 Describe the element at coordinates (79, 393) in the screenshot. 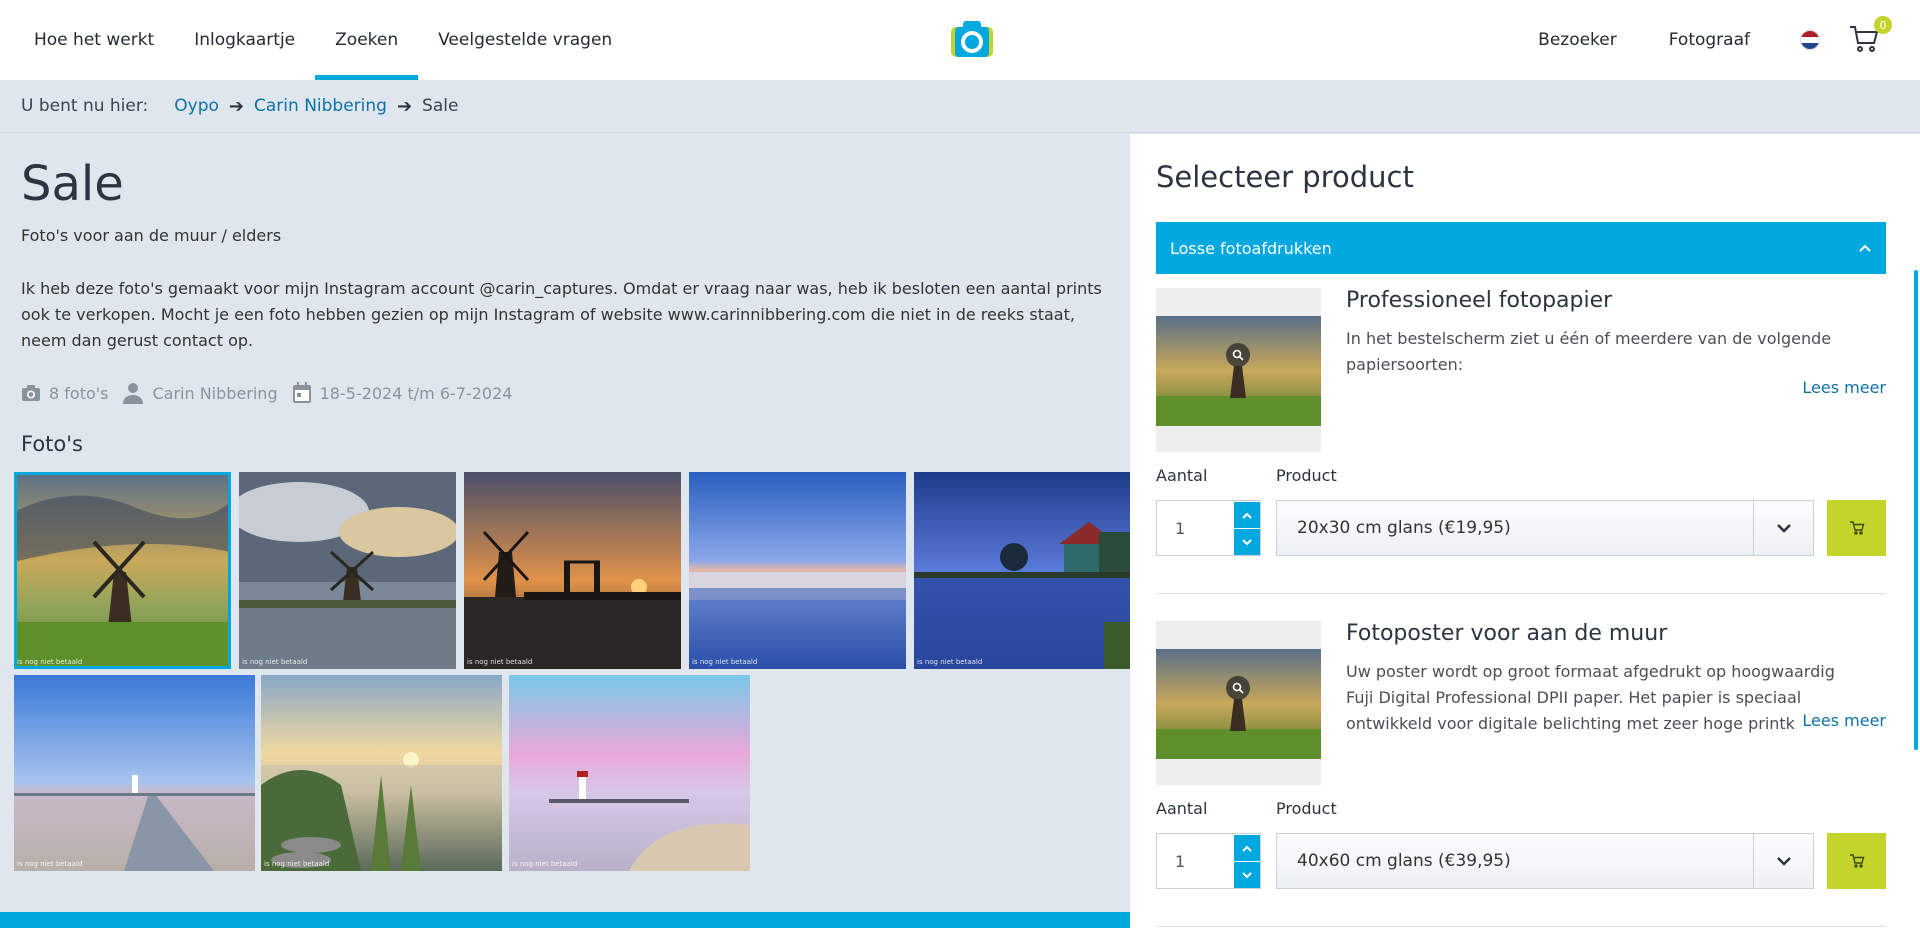

I see `photo-count-text: 8 foto's` at that location.